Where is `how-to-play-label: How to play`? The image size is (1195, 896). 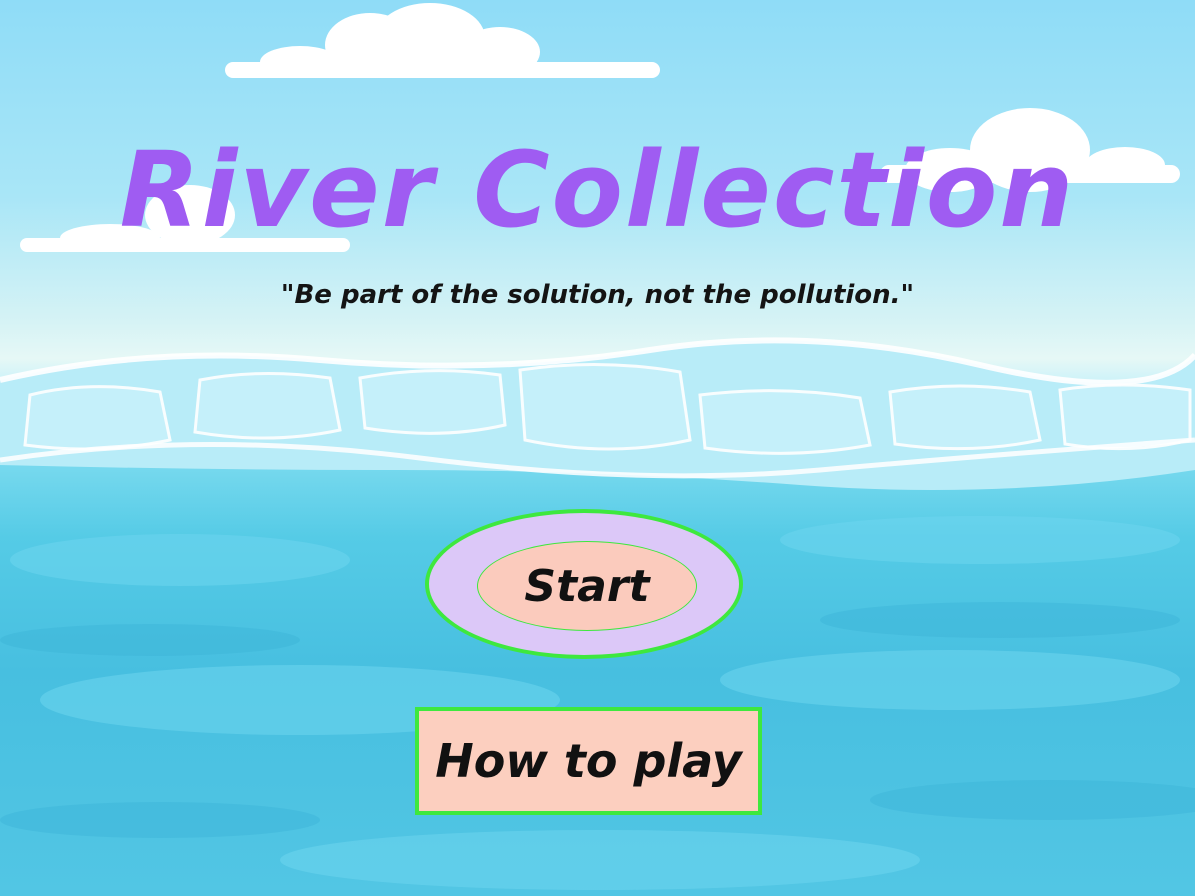 how-to-play-label: How to play is located at coordinates (588, 761).